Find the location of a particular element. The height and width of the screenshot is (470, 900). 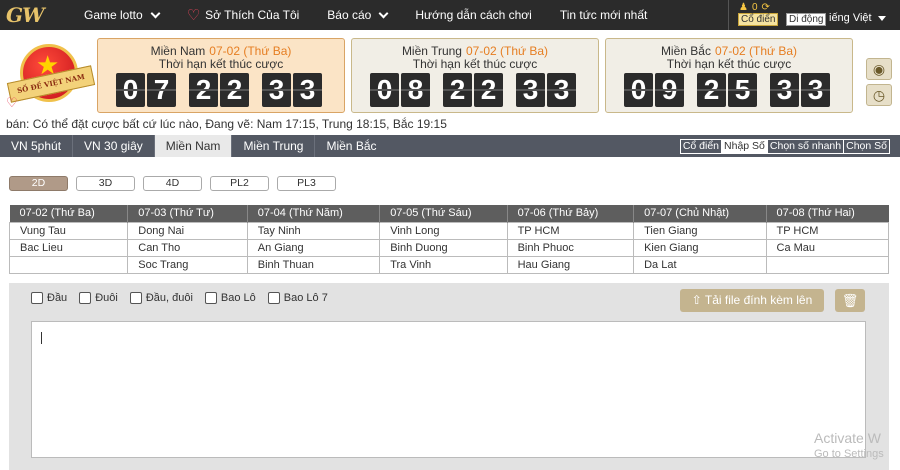

watermark-line2: Go to Settings is located at coordinates (849, 454).